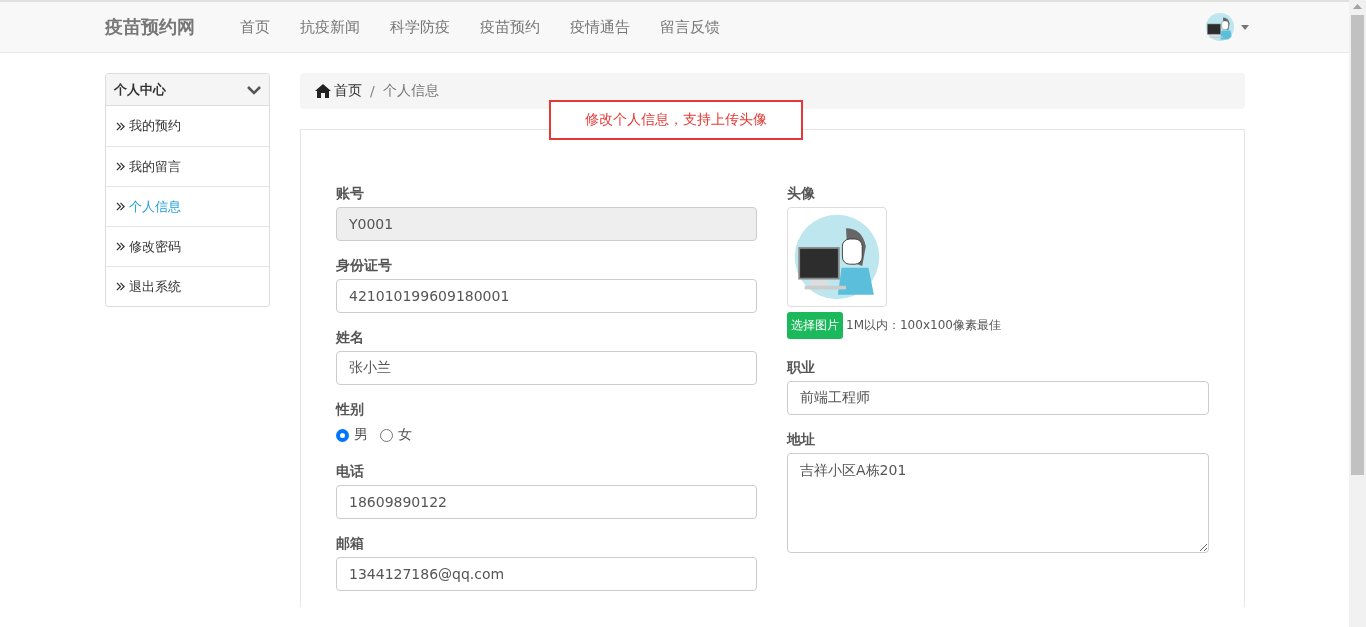 The height and width of the screenshot is (627, 1366). Describe the element at coordinates (187, 246) in the screenshot. I see `sidebar-item: 修改密码` at that location.